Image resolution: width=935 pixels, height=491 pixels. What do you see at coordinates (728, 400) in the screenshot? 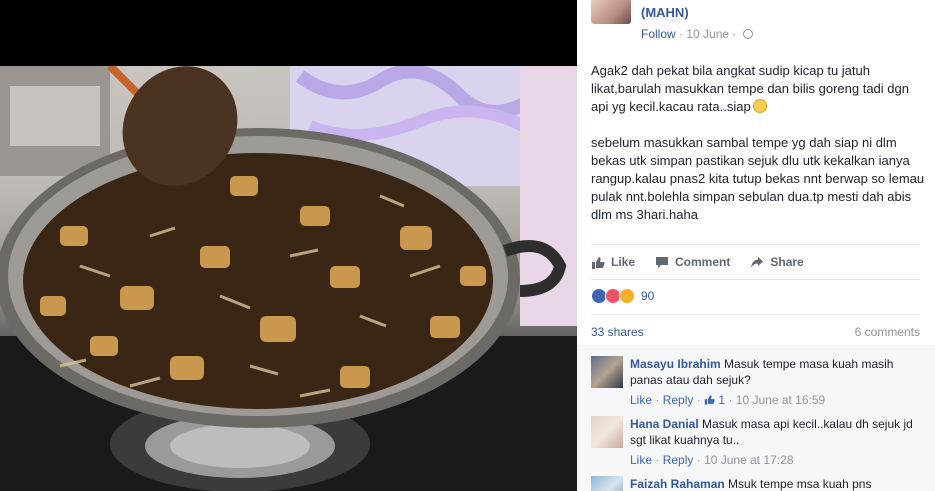
I see `comment-meta: Like · Reply · 1 · 10 June at 16:59` at bounding box center [728, 400].